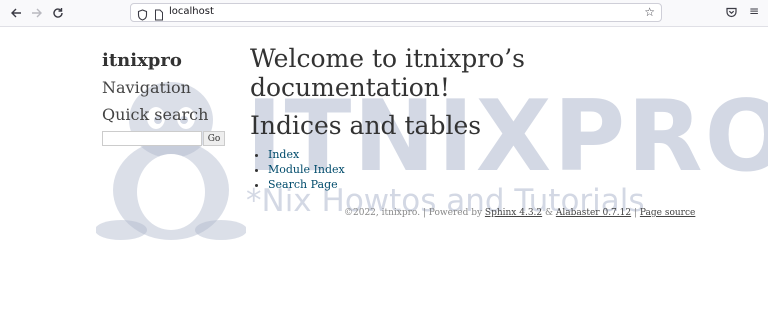 The image size is (768, 311). I want to click on menu-icon: ≡, so click(754, 11).